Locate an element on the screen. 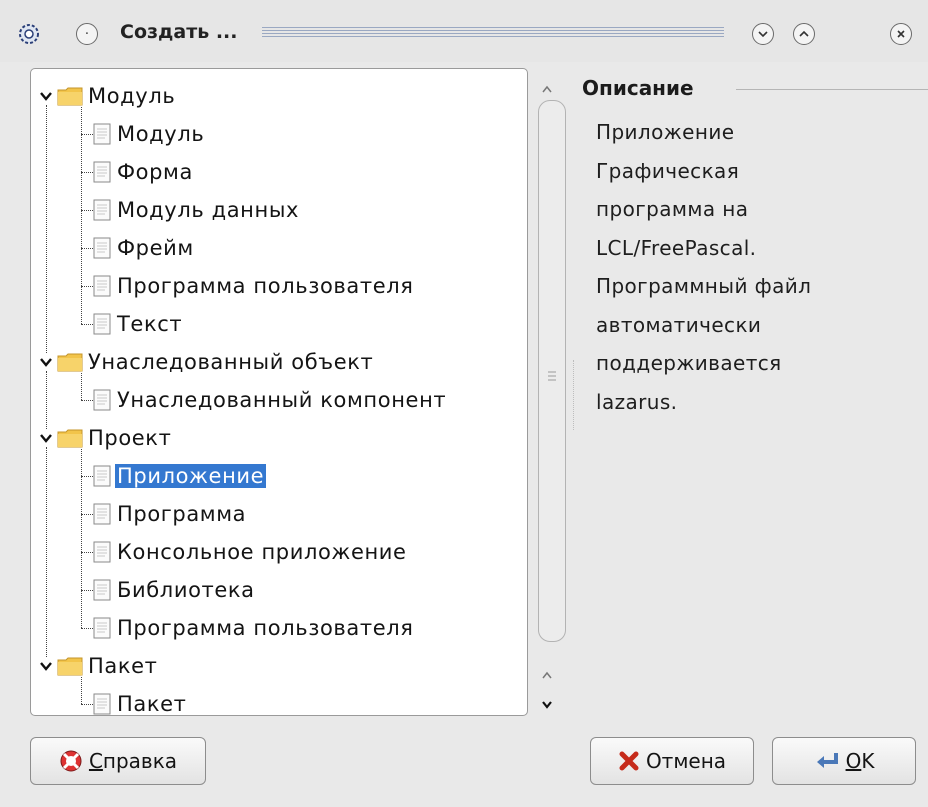 Image resolution: width=928 pixels, height=807 pixels. tree-item: Модуль данных is located at coordinates (197, 210).